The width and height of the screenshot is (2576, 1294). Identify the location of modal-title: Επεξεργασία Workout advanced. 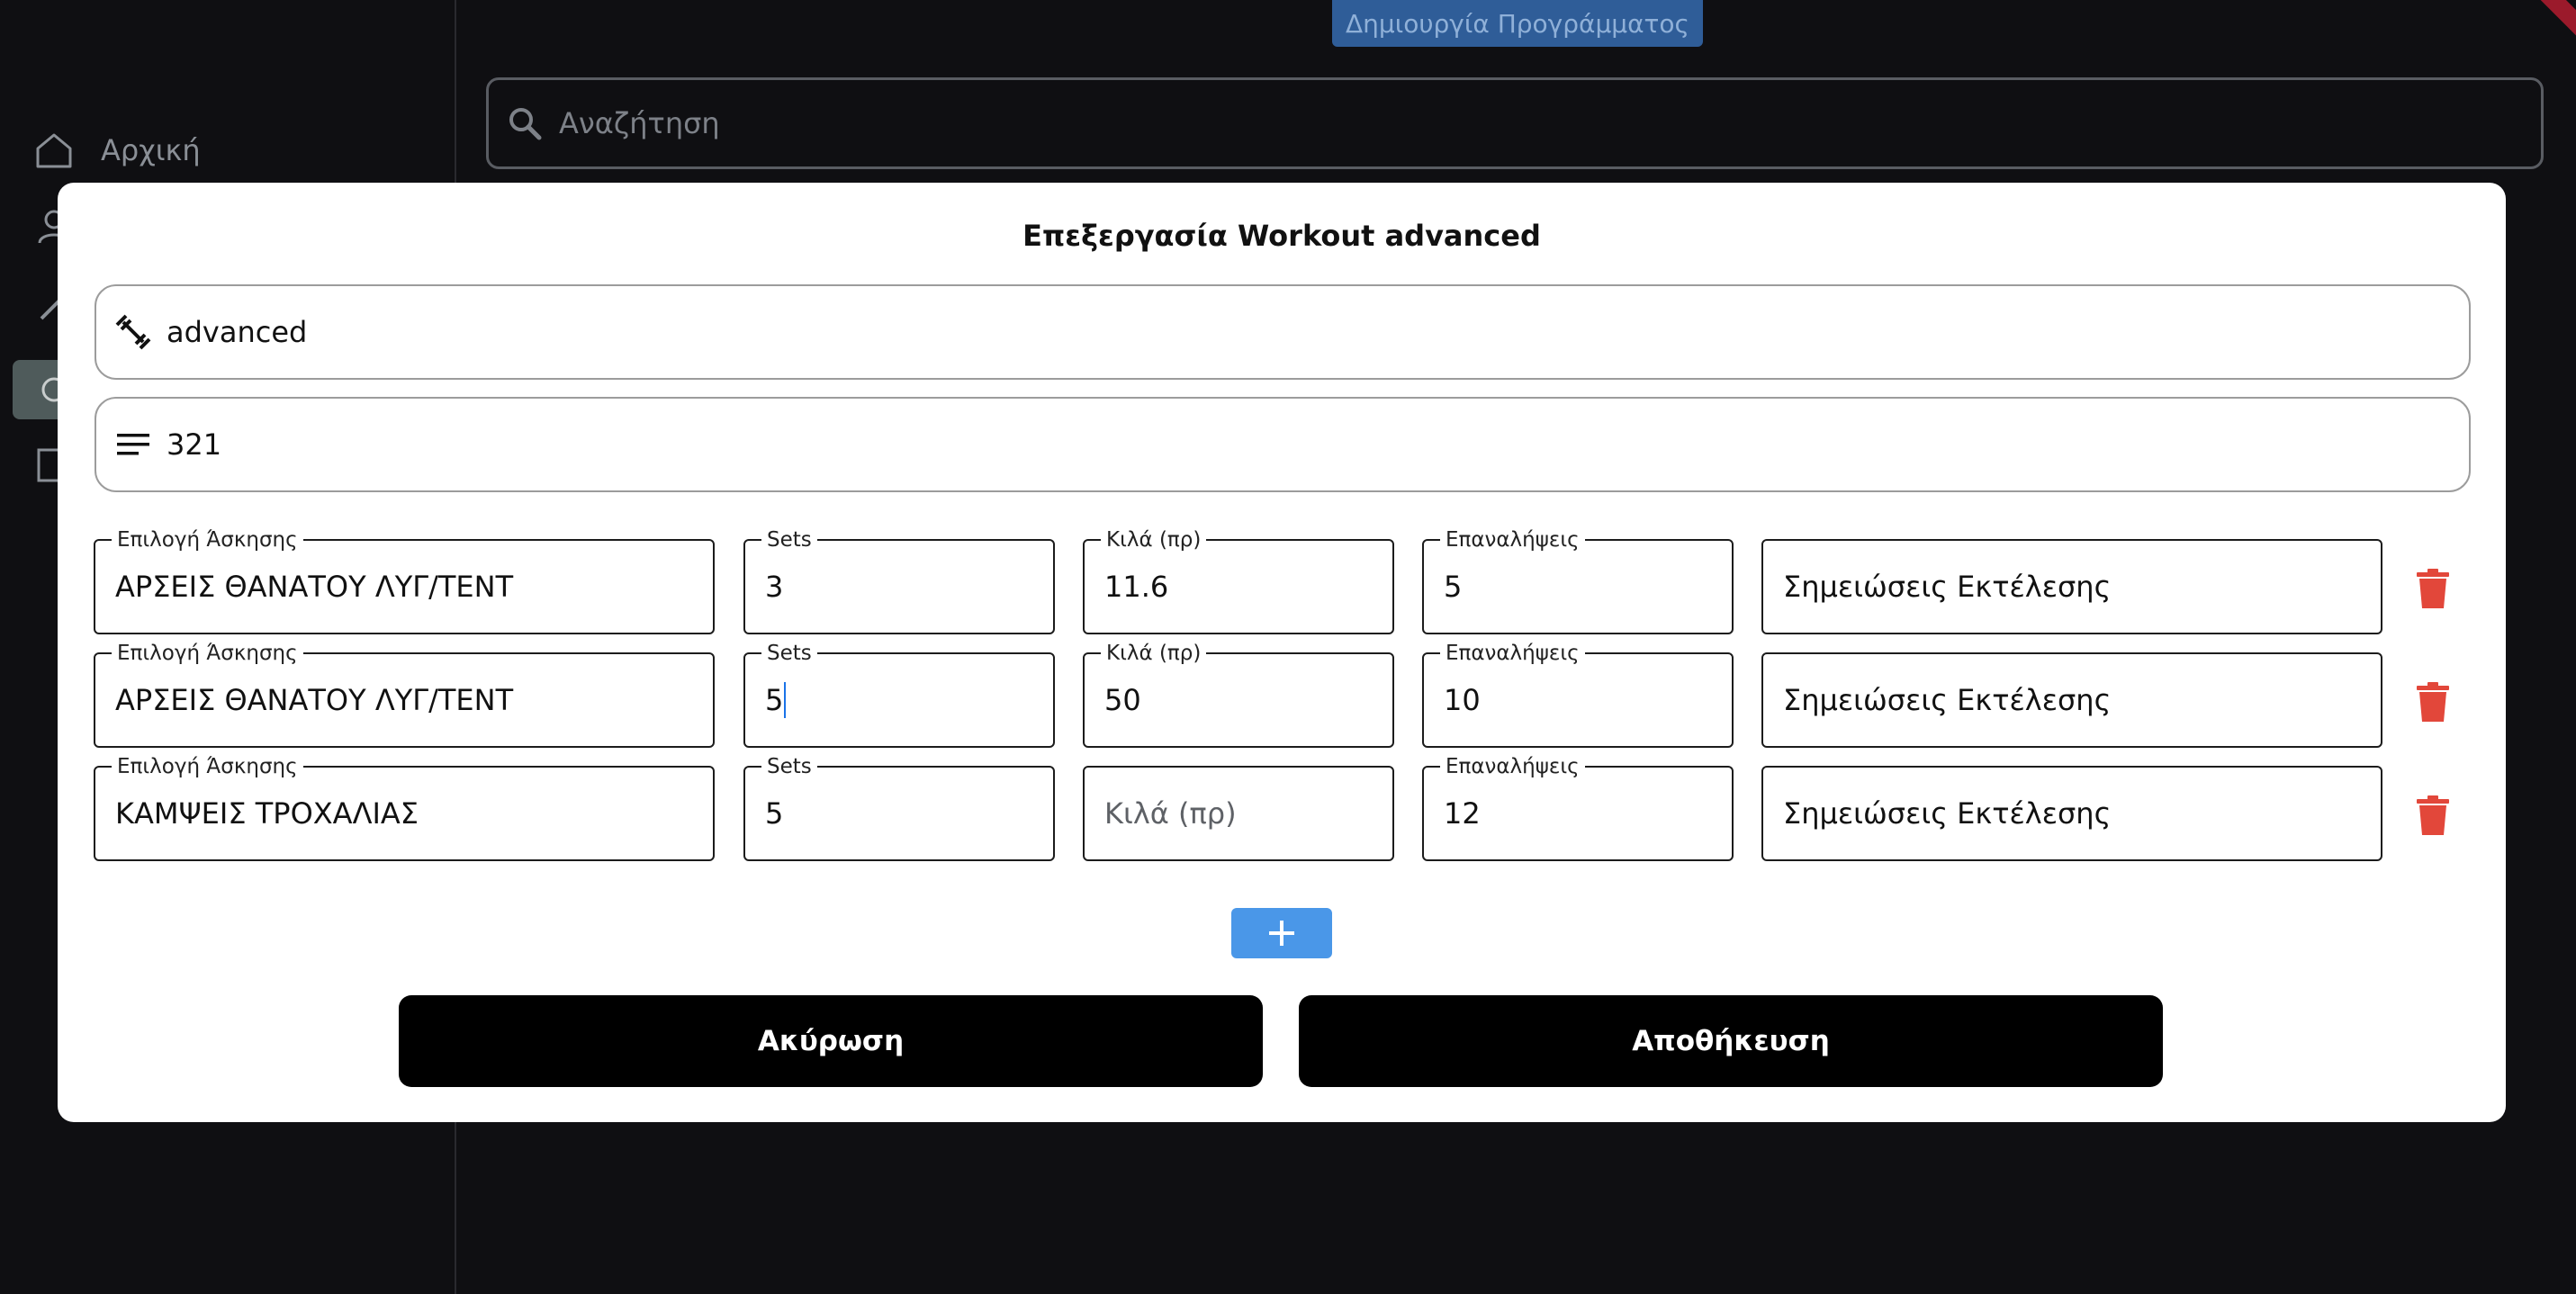
(1281, 236).